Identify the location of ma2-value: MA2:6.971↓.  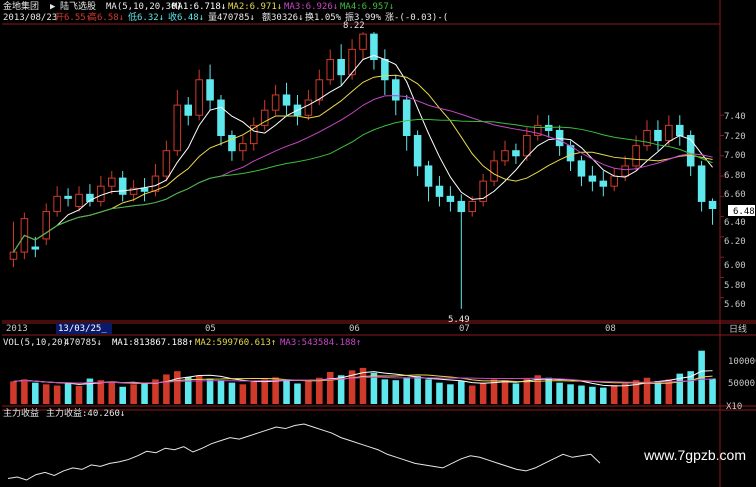
(255, 7).